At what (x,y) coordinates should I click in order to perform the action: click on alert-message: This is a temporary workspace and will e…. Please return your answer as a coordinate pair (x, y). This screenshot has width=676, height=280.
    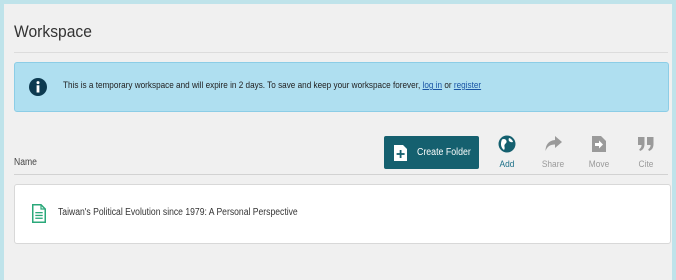
    Looking at the image, I should click on (272, 85).